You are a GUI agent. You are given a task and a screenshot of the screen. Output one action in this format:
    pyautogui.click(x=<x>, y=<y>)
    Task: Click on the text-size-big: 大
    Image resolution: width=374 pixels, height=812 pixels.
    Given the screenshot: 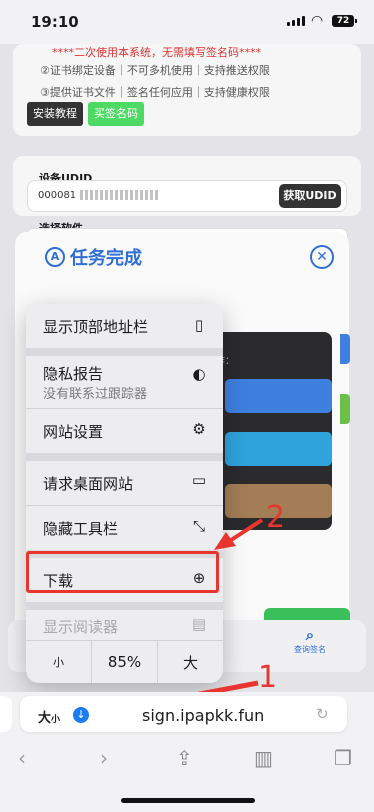 What is the action you would take?
    pyautogui.click(x=45, y=718)
    